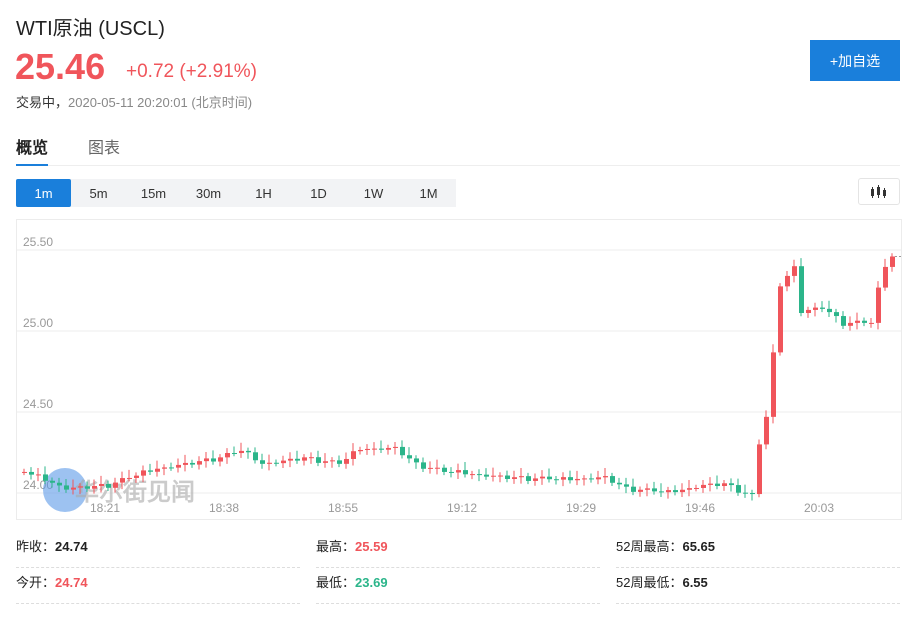 This screenshot has width=917, height=618. Describe the element at coordinates (98, 193) in the screenshot. I see `period-5m: 5m` at that location.